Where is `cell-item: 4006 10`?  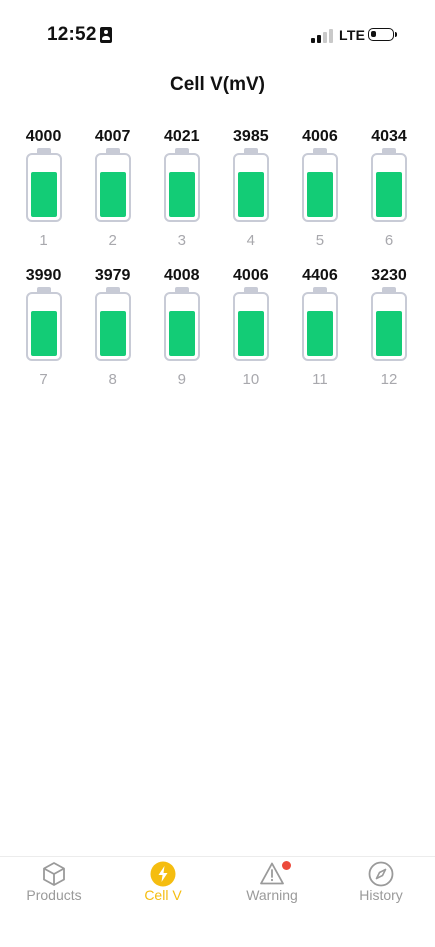
cell-item: 4006 10 is located at coordinates (250, 324).